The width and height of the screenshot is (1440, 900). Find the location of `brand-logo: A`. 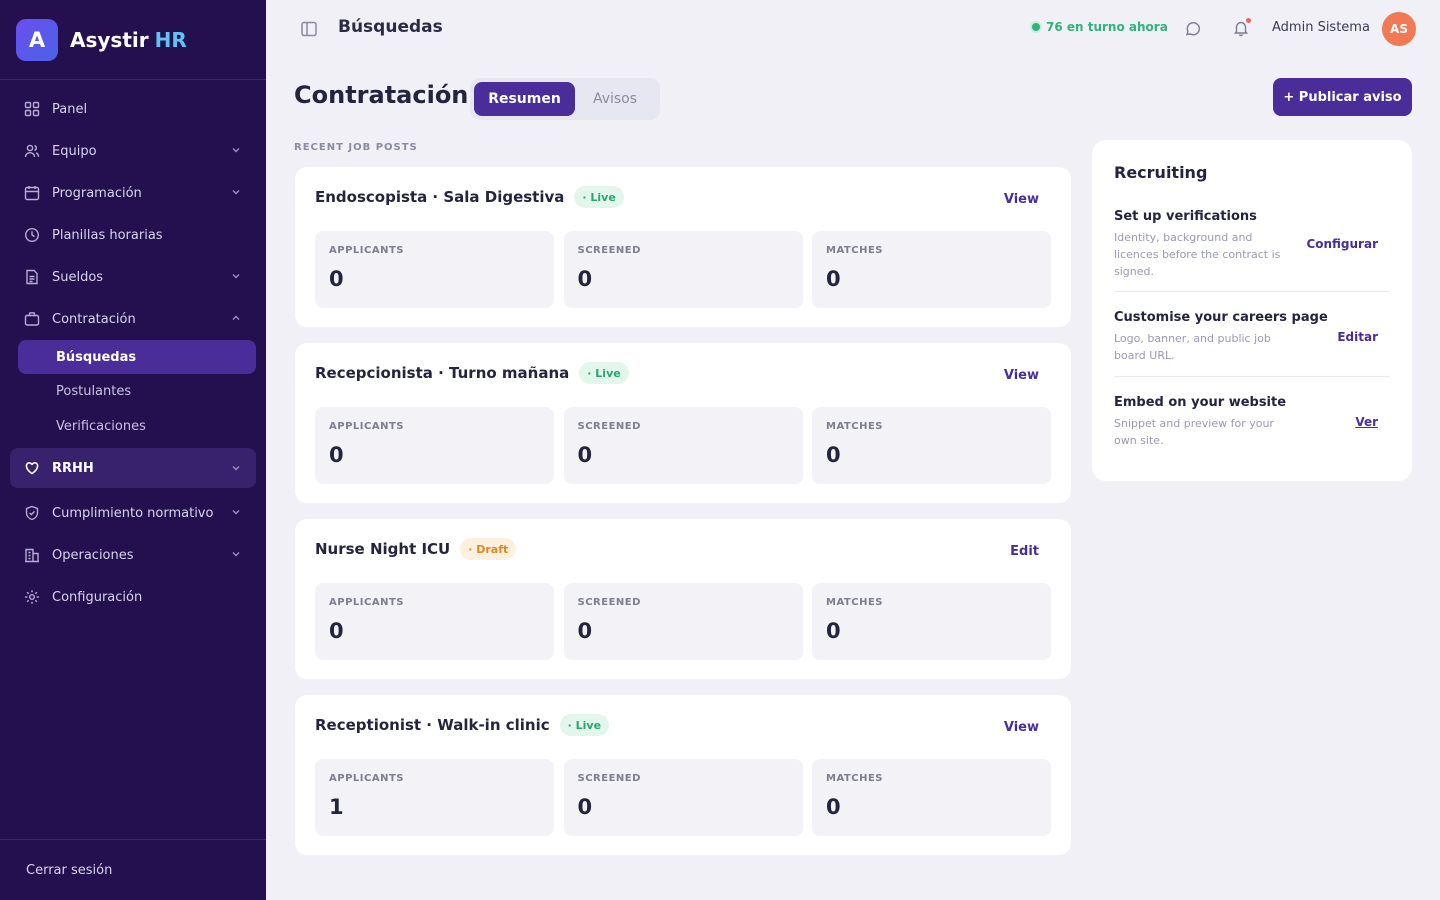

brand-logo: A is located at coordinates (37, 39).